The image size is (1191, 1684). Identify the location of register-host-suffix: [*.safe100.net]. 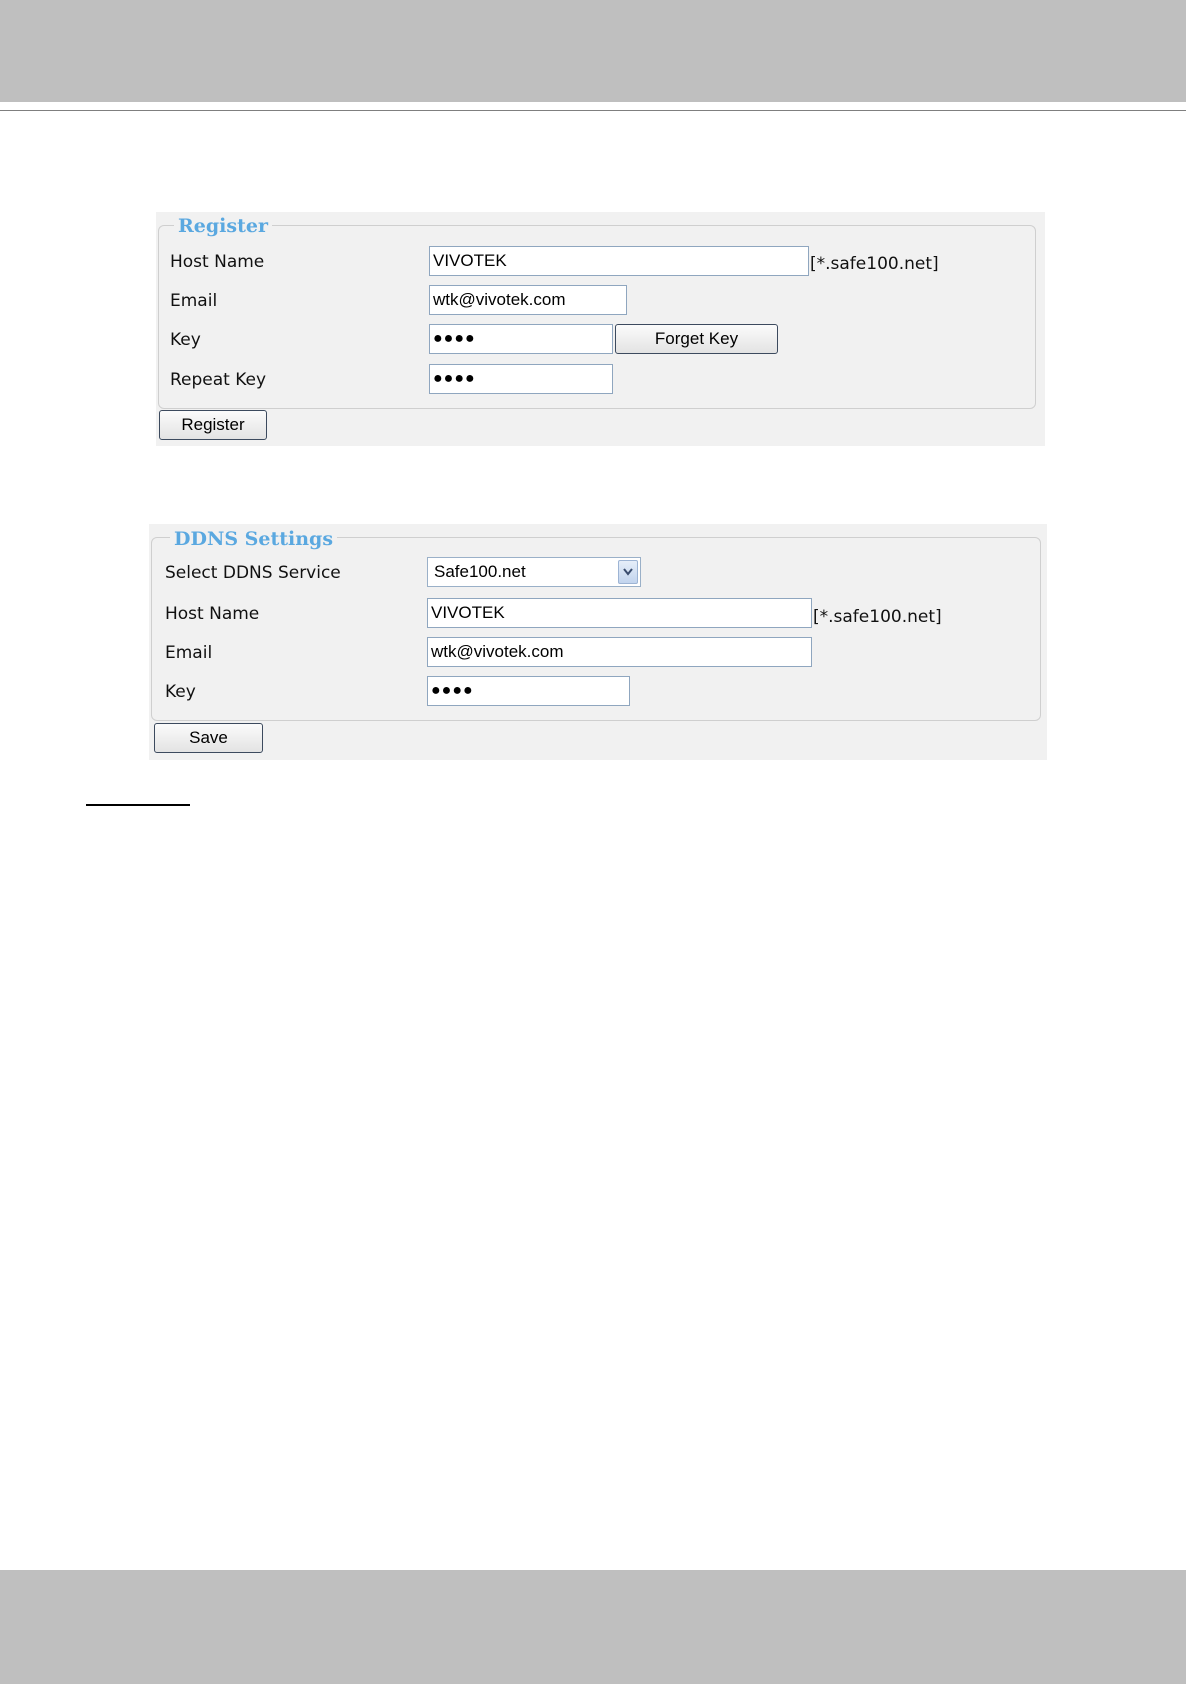
(874, 264).